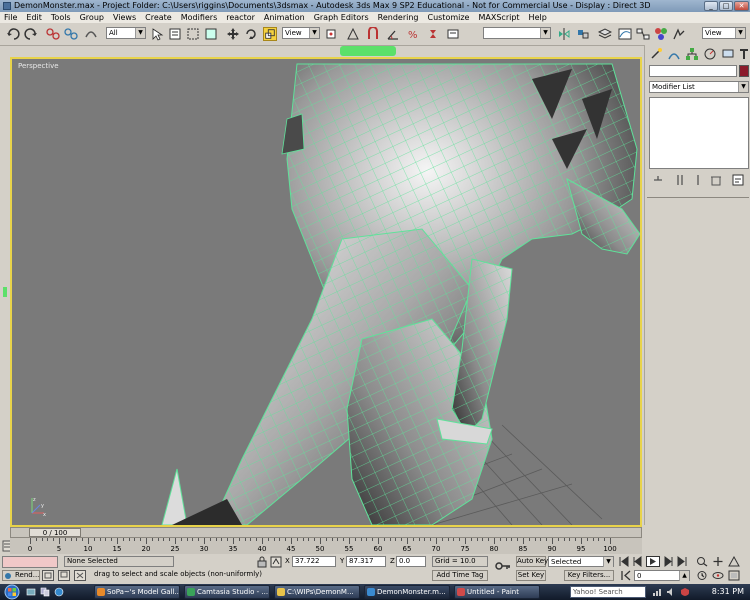  Describe the element at coordinates (711, 6) in the screenshot. I see `minimize-button: _` at that location.